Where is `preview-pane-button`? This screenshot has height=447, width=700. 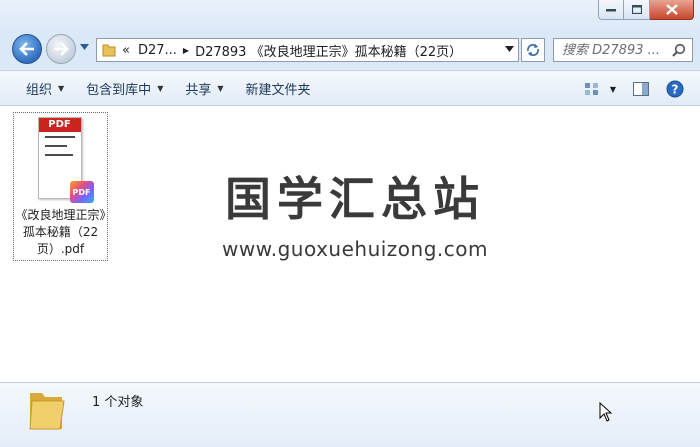
preview-pane-button is located at coordinates (641, 89).